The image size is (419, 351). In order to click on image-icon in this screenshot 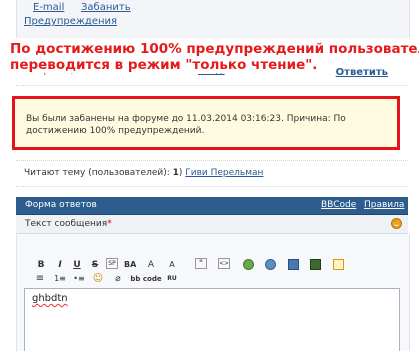, I will do `click(293, 264)`.